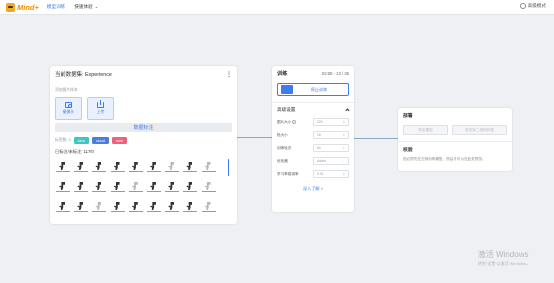 This screenshot has height=283, width=554. What do you see at coordinates (319, 135) in the screenshot?
I see `batch-size-value: 16` at bounding box center [319, 135].